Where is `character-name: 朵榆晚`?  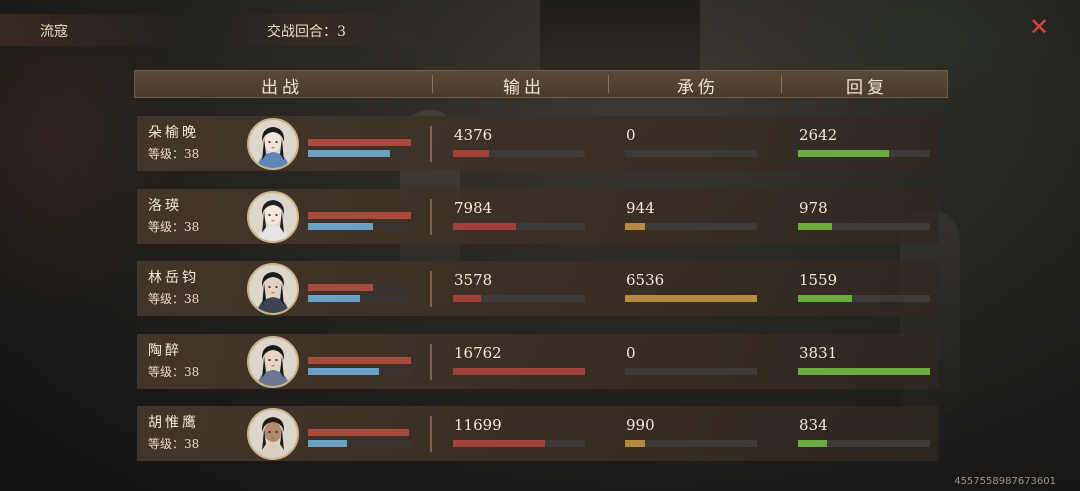
character-name: 朵榆晚 is located at coordinates (173, 133).